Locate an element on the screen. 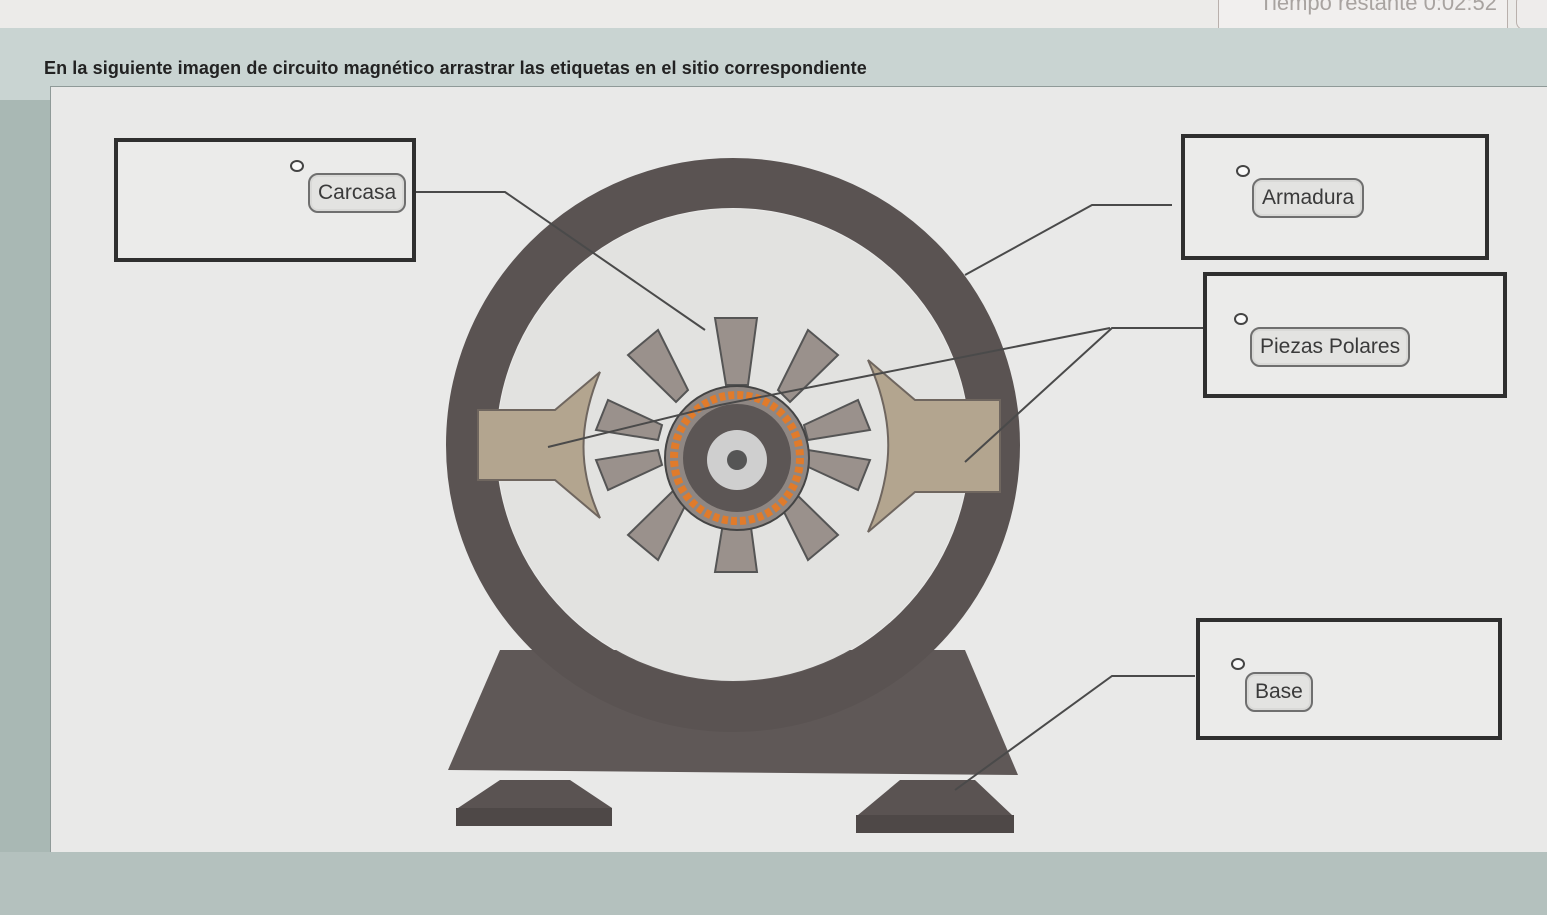 This screenshot has width=1547, height=915. base-right-plate is located at coordinates (935, 824).